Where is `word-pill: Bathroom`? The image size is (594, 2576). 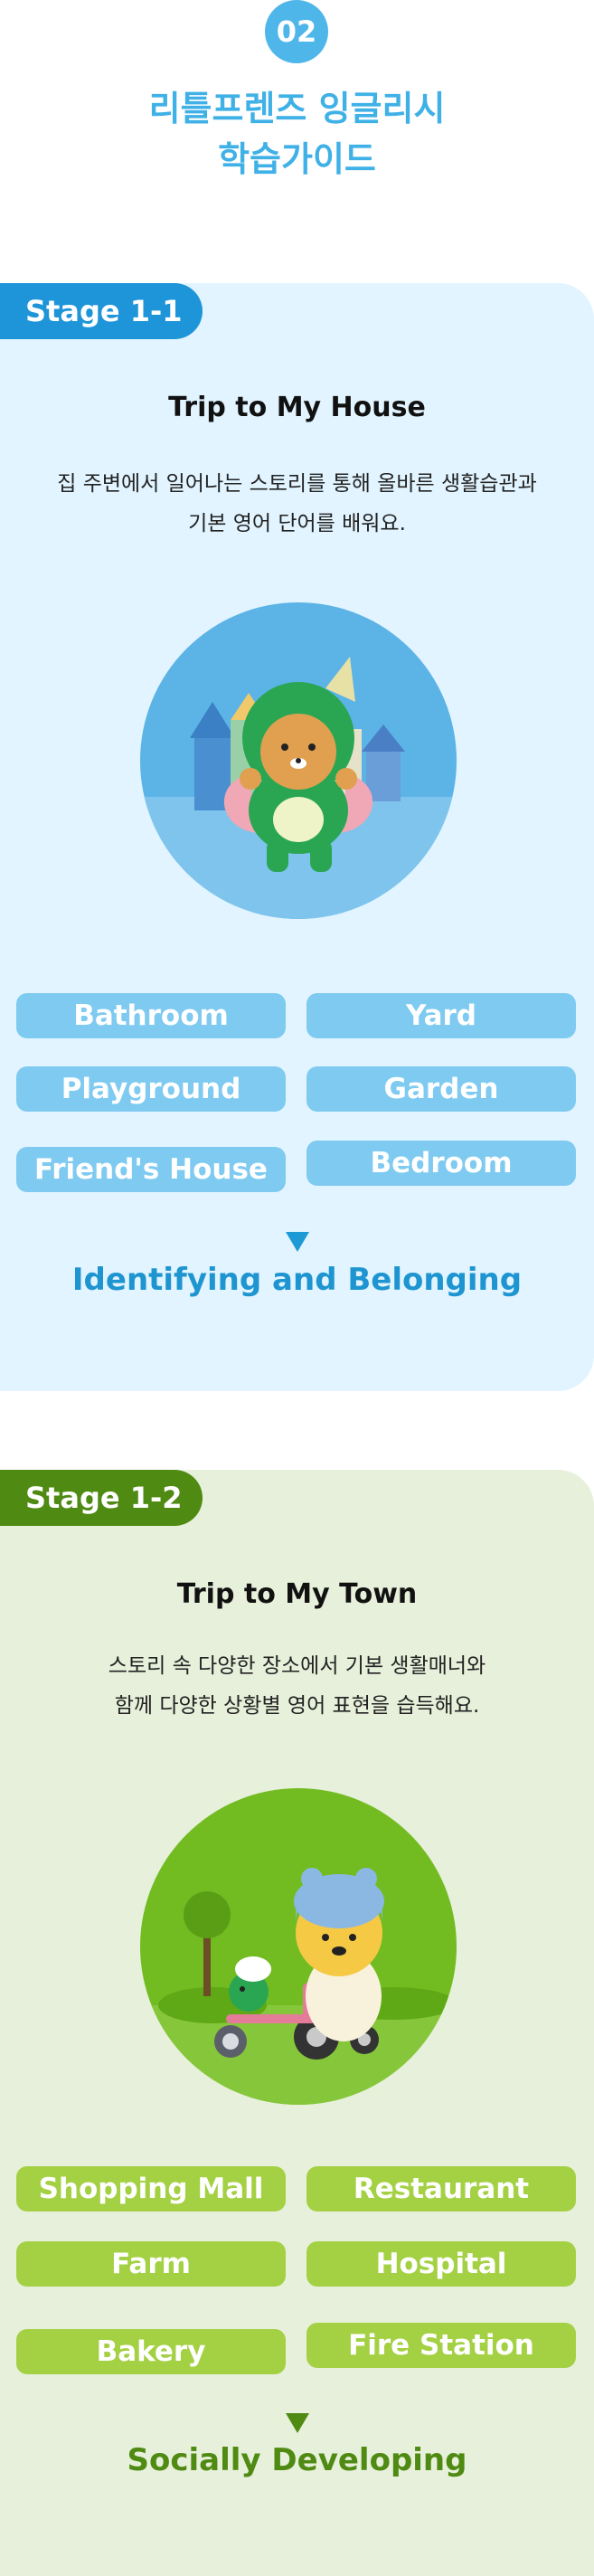
word-pill: Bathroom is located at coordinates (151, 1015).